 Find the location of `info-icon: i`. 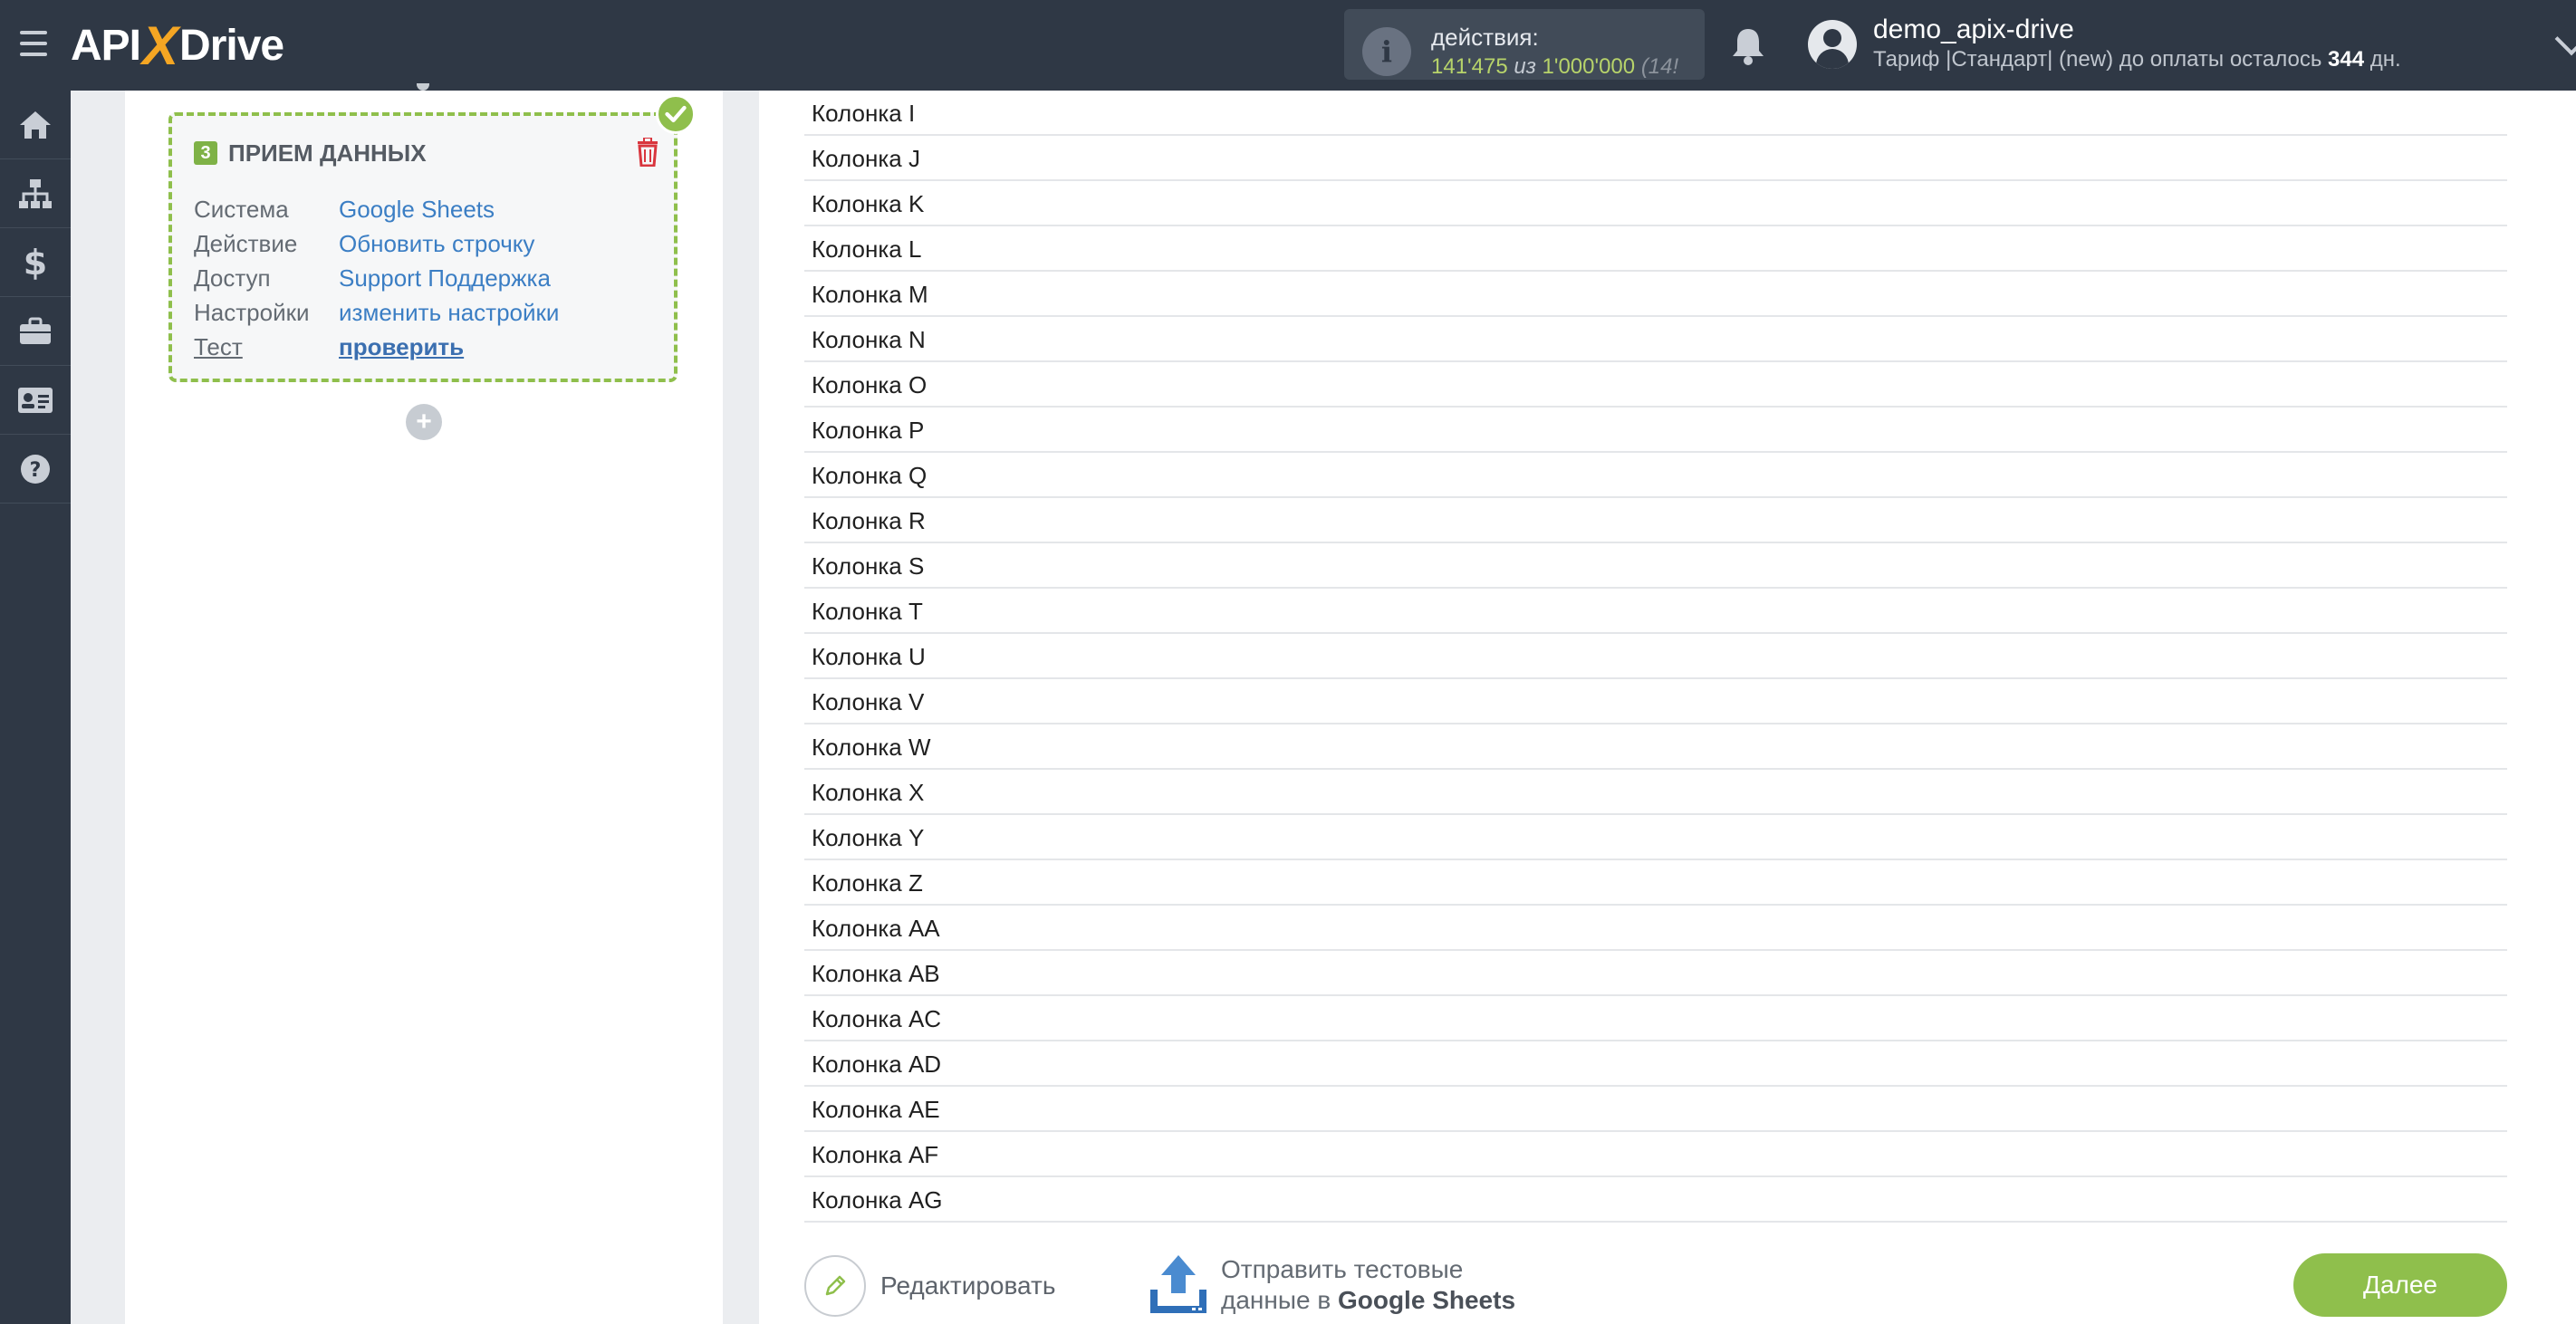

info-icon: i is located at coordinates (1386, 52).